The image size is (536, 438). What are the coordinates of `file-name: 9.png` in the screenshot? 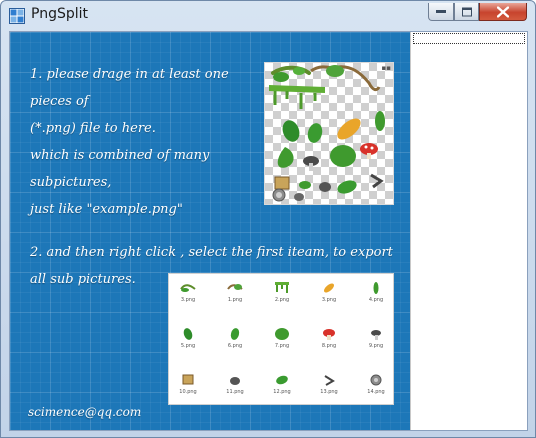 It's located at (376, 346).